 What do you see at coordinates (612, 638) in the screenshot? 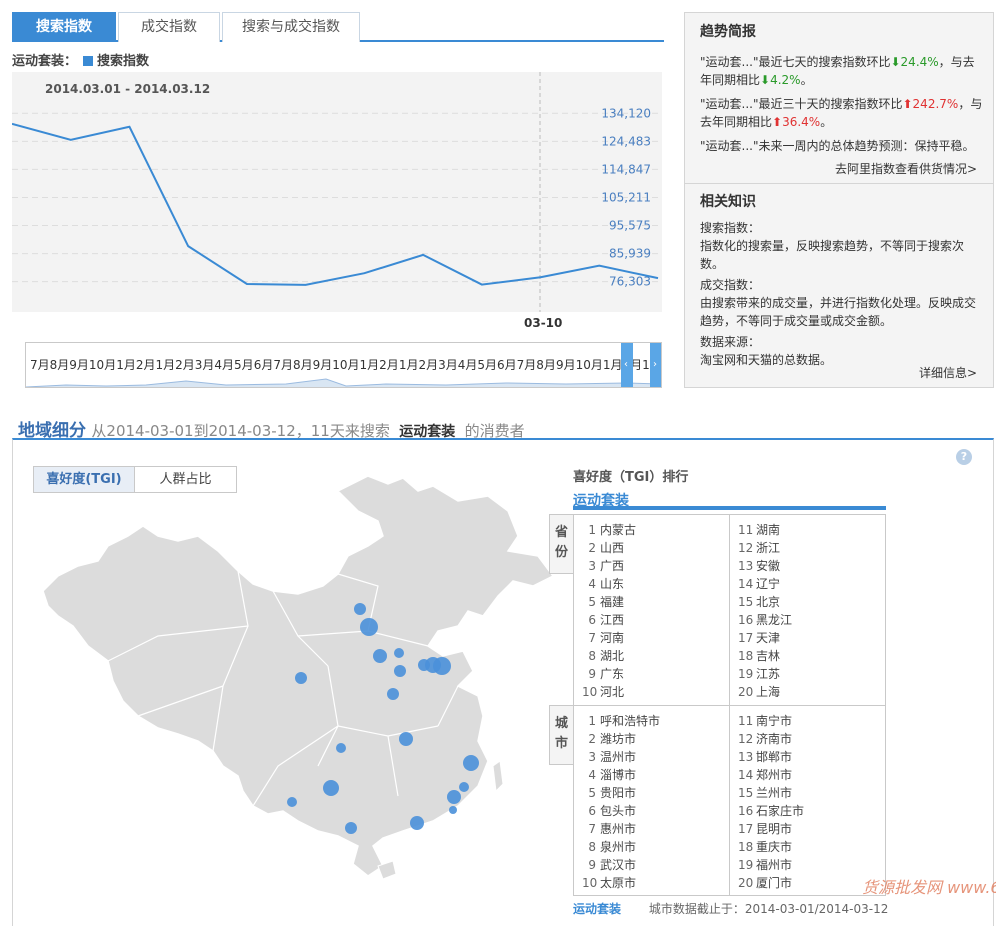
I see `rank-name: 河南` at bounding box center [612, 638].